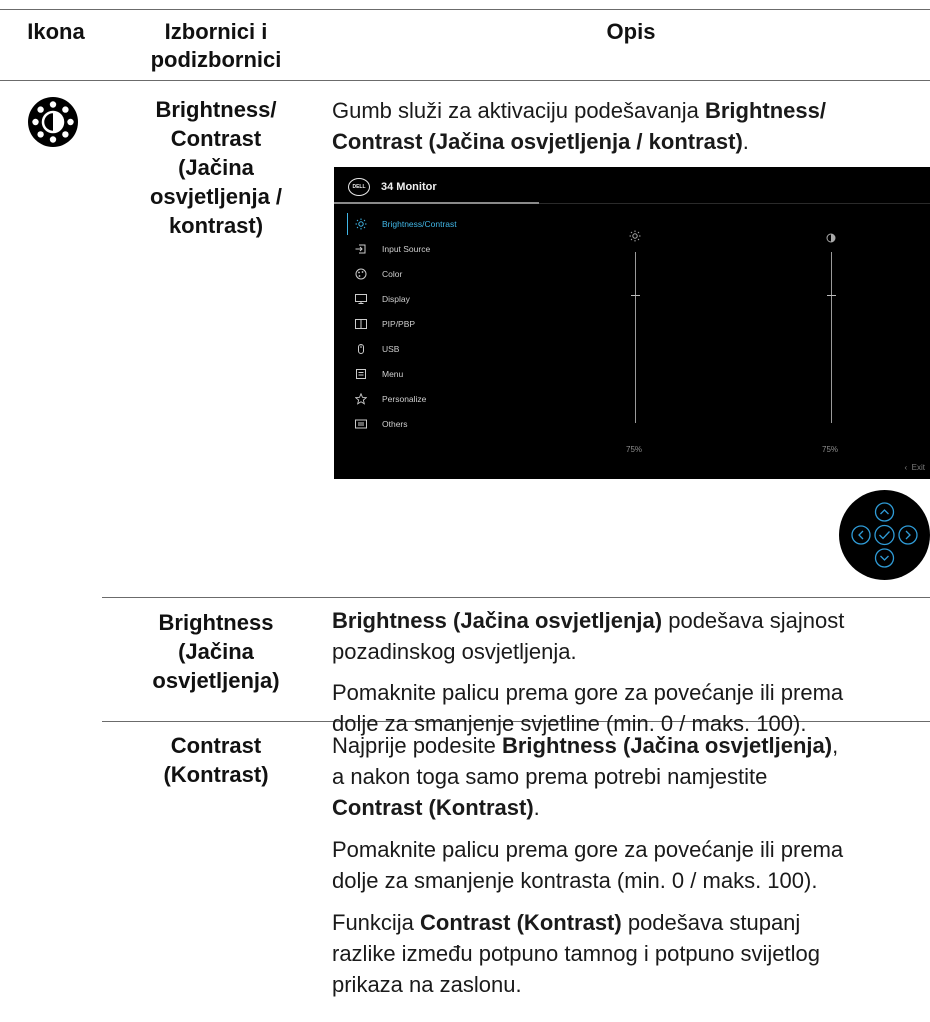 This screenshot has width=930, height=1022. What do you see at coordinates (216, 225) in the screenshot?
I see `menu-name-line: kontrast)` at bounding box center [216, 225].